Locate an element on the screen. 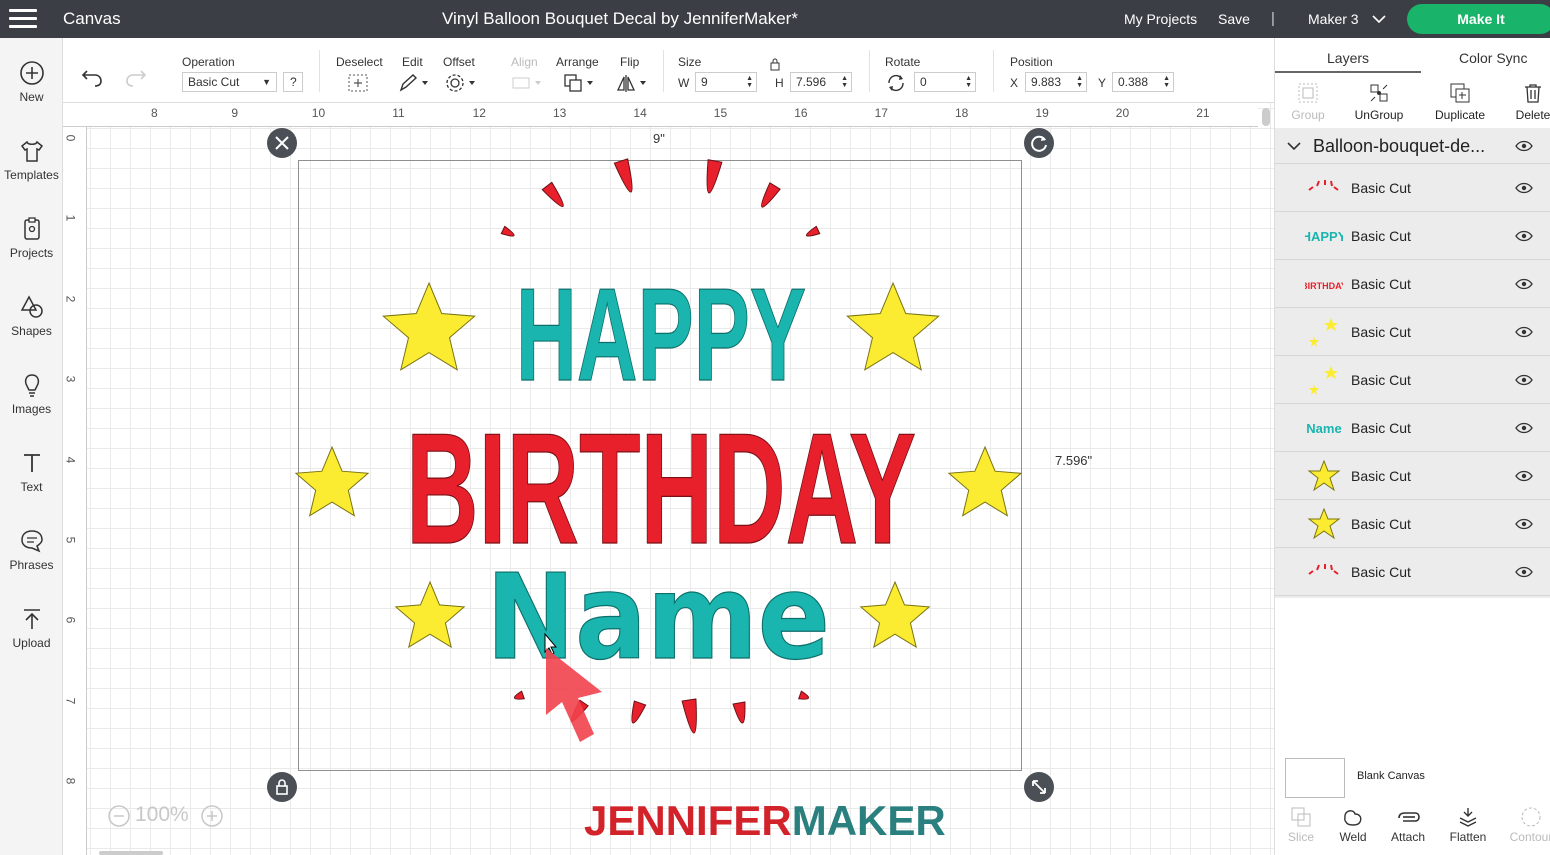  pencil-icon is located at coordinates (415, 83).